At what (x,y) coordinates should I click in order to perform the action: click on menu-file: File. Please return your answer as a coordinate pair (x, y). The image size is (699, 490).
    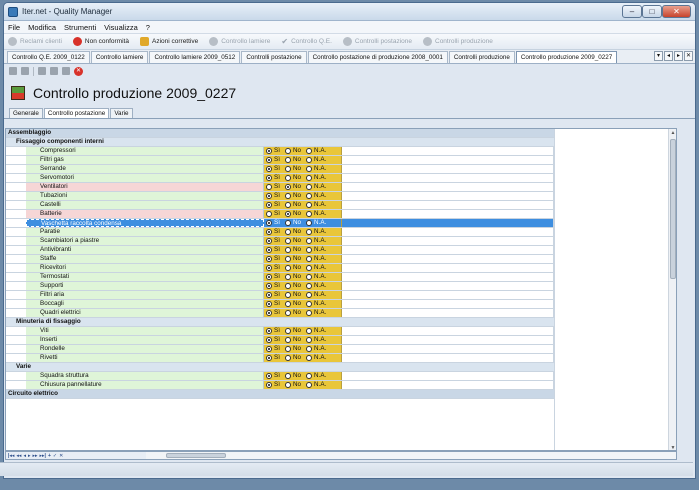
    Looking at the image, I should click on (14, 27).